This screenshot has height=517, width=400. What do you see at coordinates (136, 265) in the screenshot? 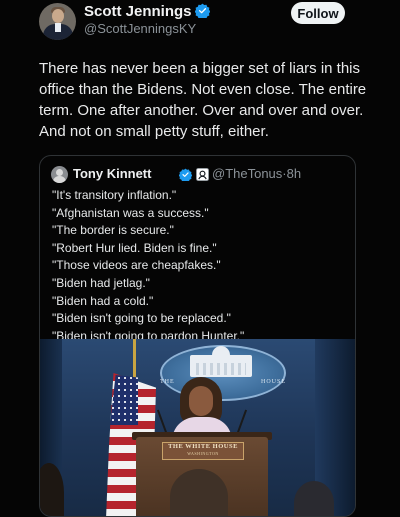
I see `quoted-text-line: "Those videos are cheapfakes."` at bounding box center [136, 265].